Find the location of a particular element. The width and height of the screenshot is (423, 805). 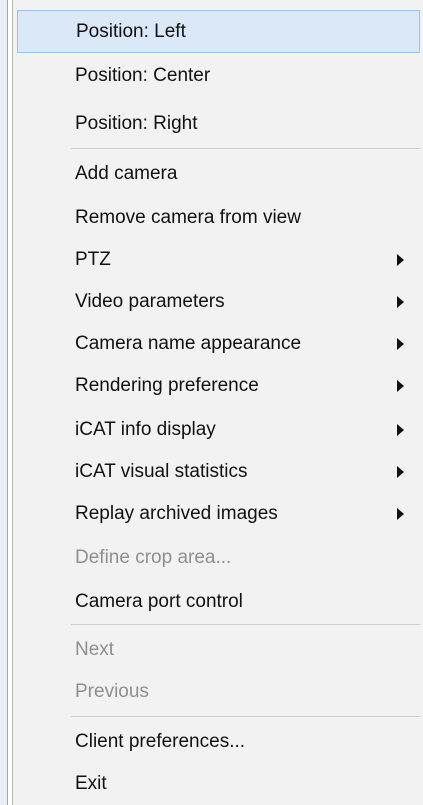

menu-item-label: Add camera is located at coordinates (126, 173).